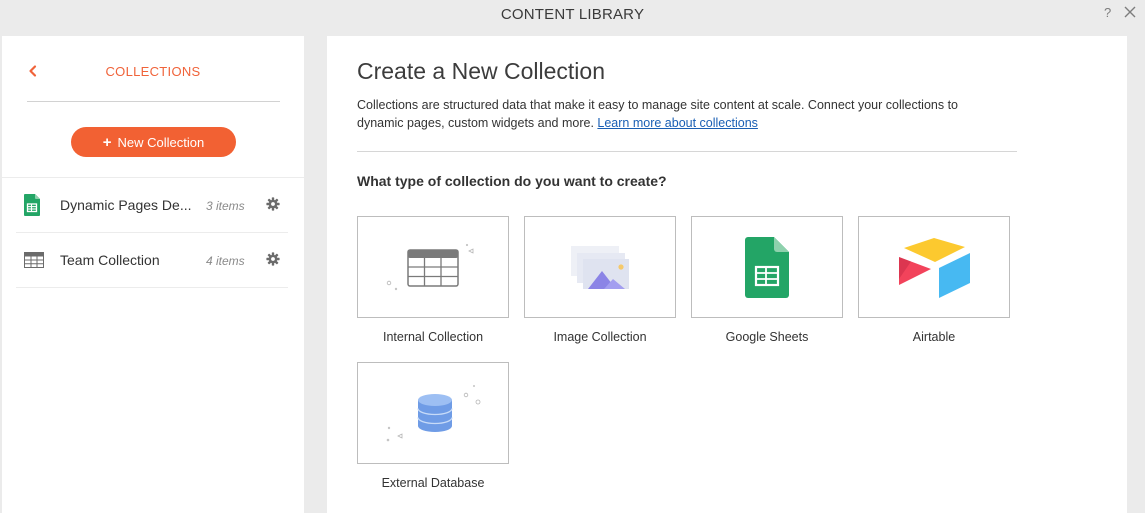  I want to click on option-external-database, so click(433, 413).